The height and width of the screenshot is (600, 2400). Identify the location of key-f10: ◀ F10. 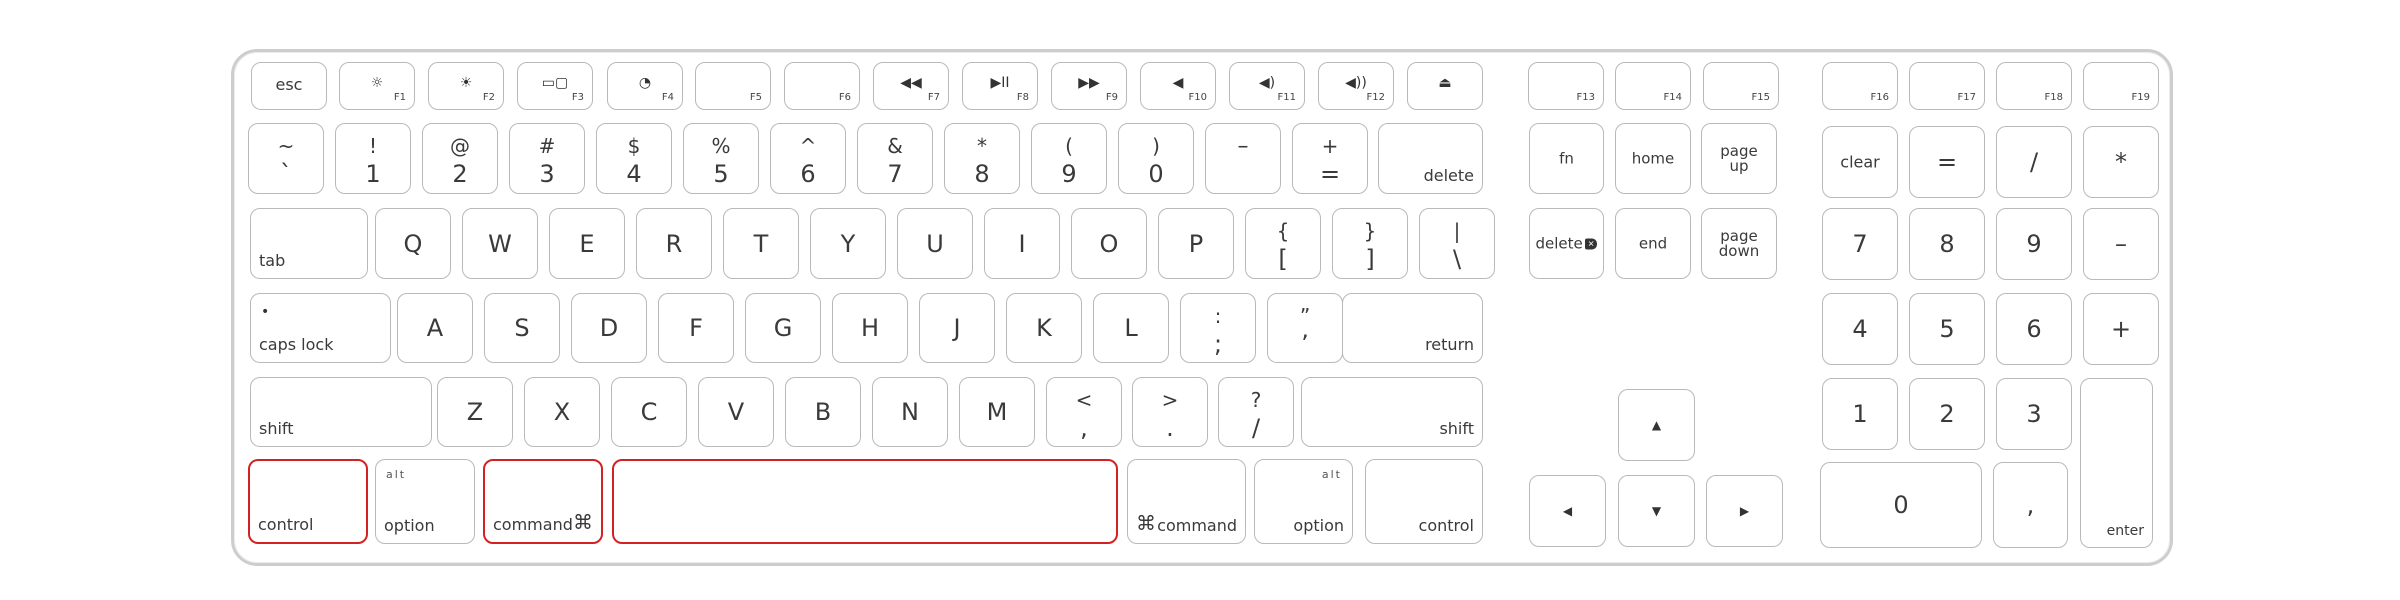
(1178, 86).